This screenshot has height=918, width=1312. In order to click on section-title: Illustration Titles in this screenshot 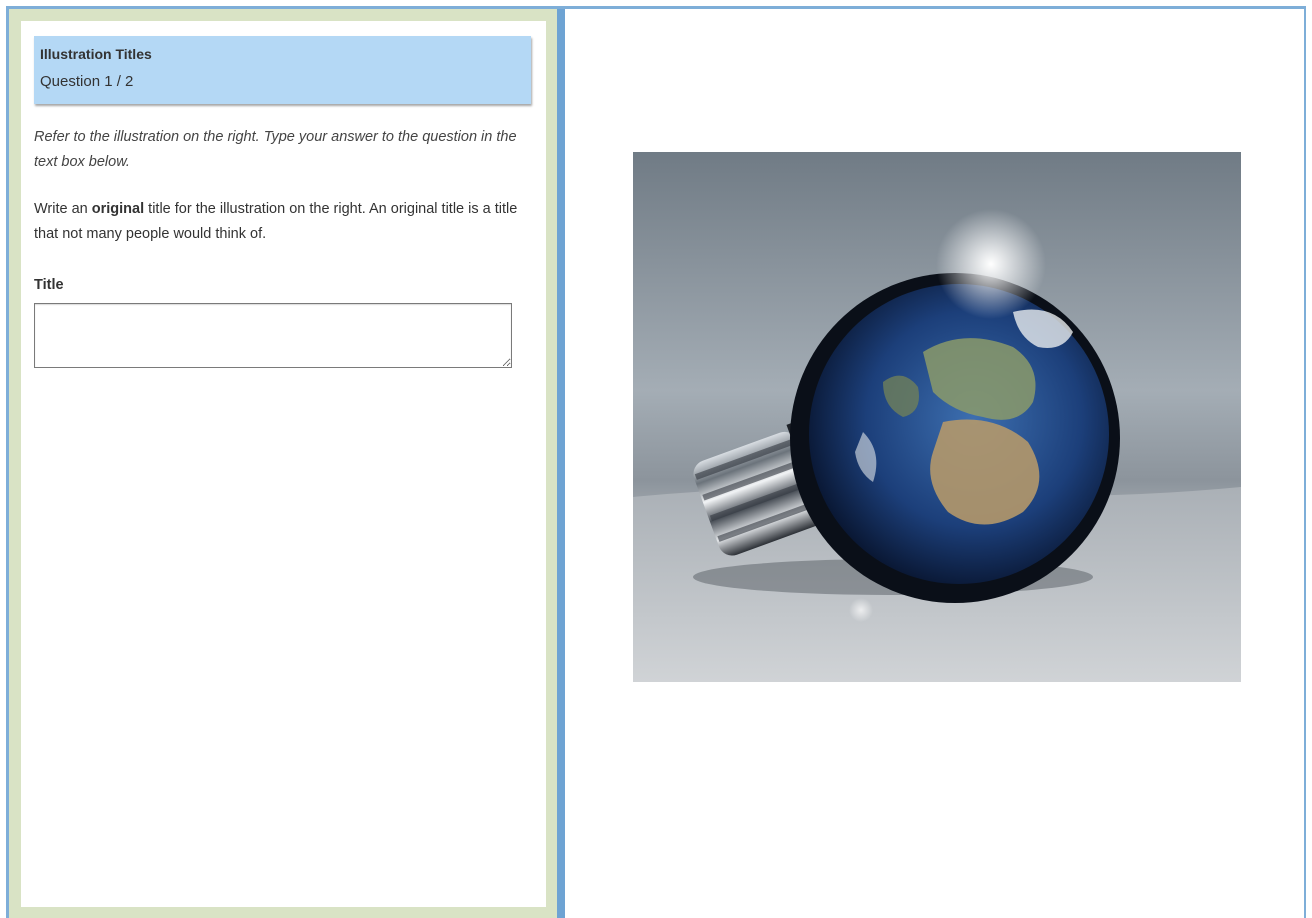, I will do `click(96, 54)`.